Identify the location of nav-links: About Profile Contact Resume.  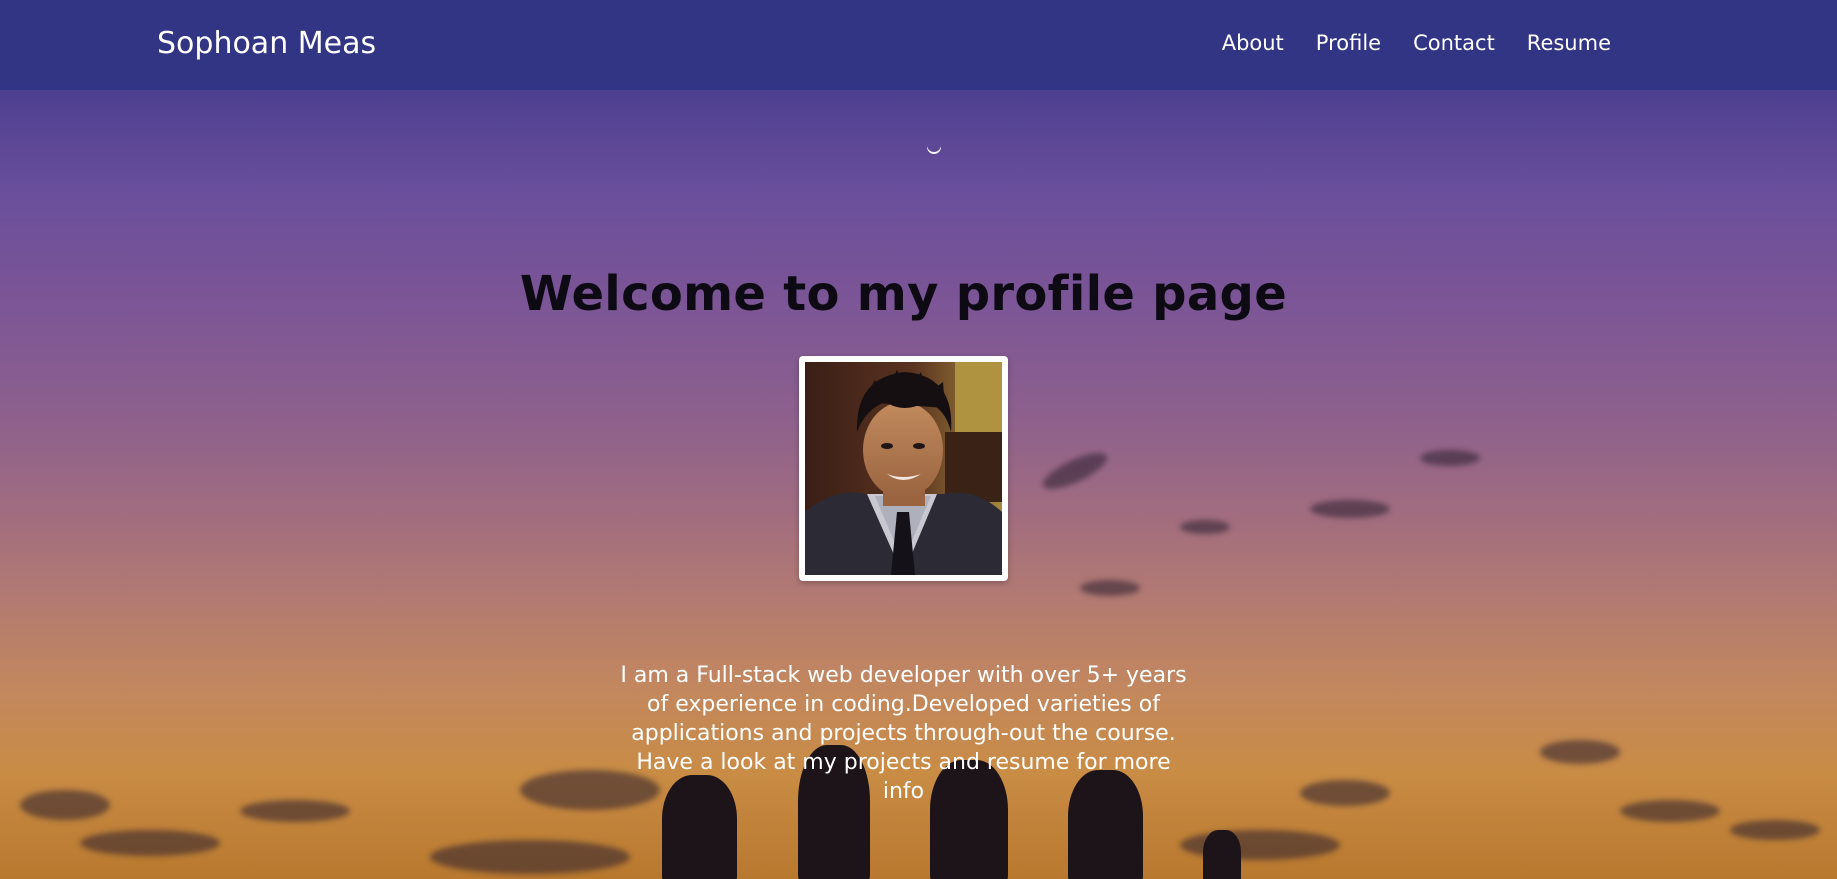
(1416, 43).